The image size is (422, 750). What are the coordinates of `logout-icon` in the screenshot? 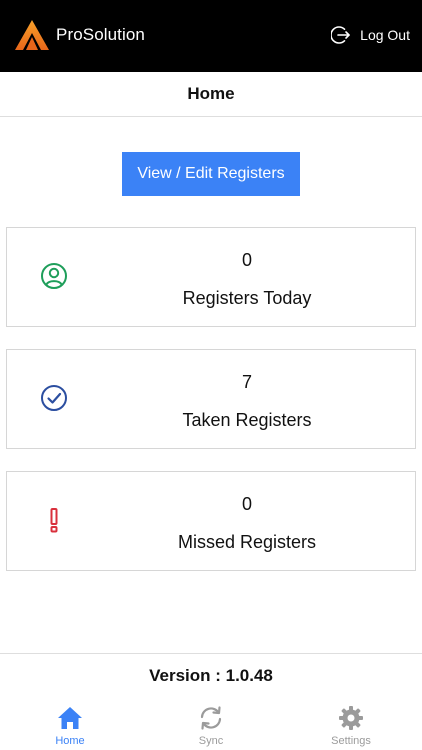 It's located at (340, 35).